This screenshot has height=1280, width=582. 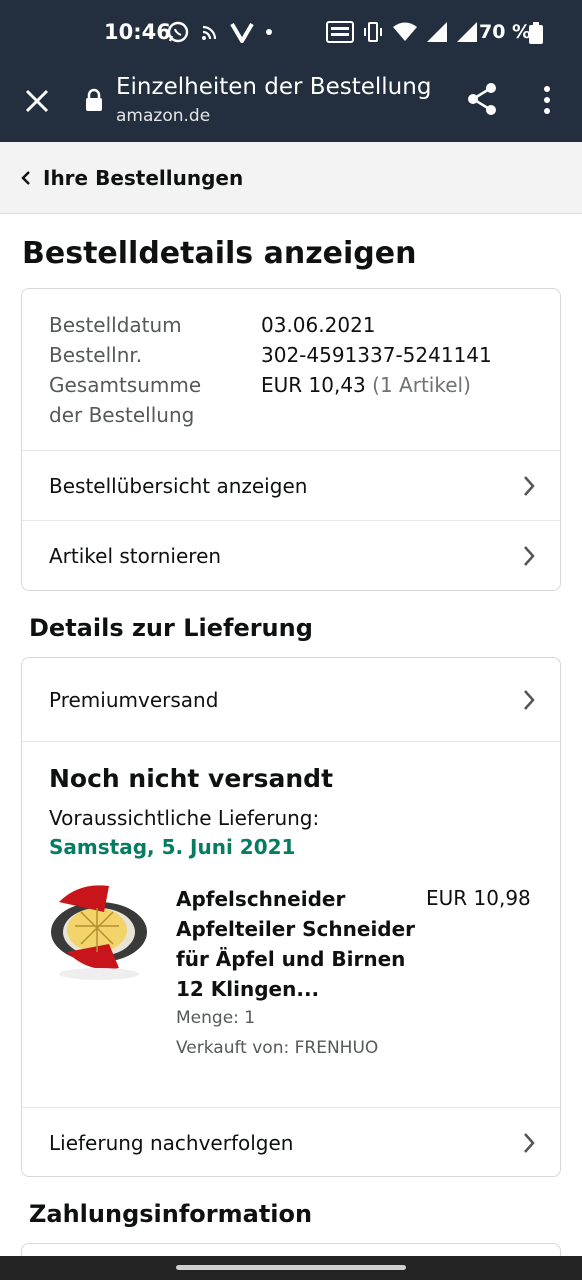 I want to click on system-navigation-bar, so click(x=291, y=1268).